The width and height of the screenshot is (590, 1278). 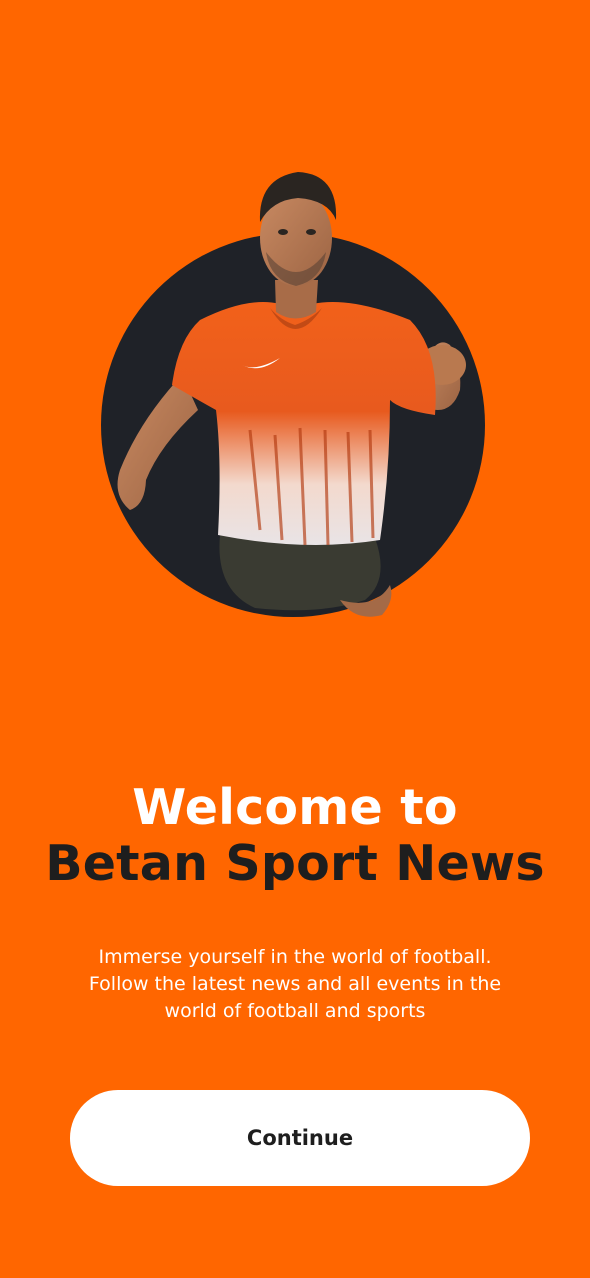 I want to click on continue-button: Continue, so click(x=300, y=1138).